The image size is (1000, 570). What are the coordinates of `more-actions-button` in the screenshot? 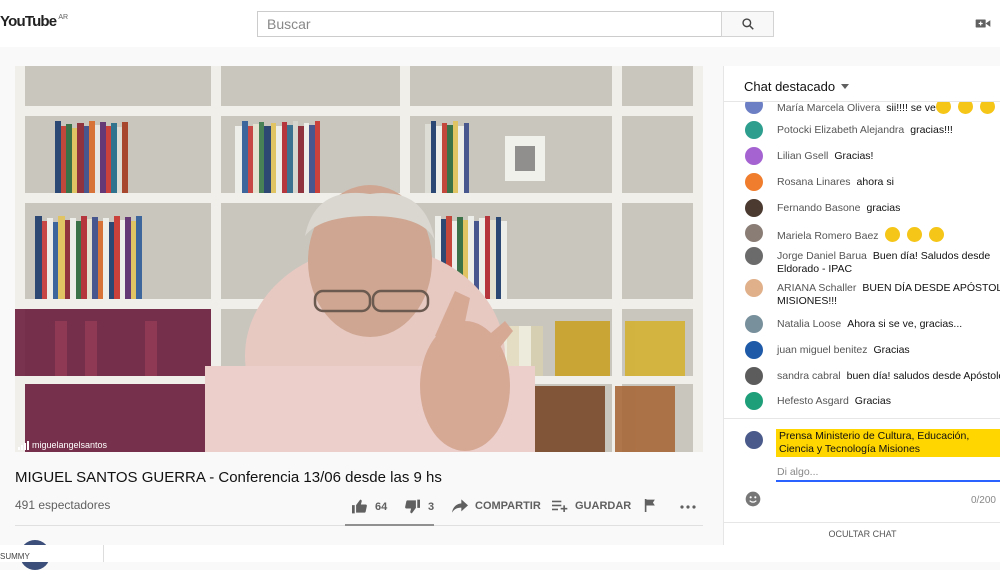 It's located at (688, 507).